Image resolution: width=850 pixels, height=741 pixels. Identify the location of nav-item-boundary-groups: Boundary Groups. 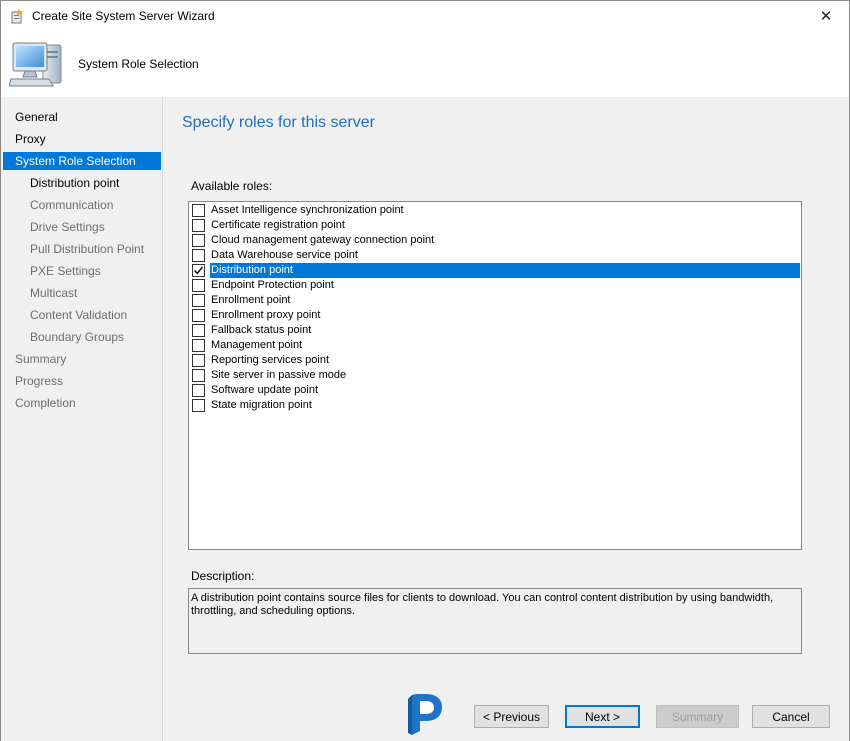
(77, 337).